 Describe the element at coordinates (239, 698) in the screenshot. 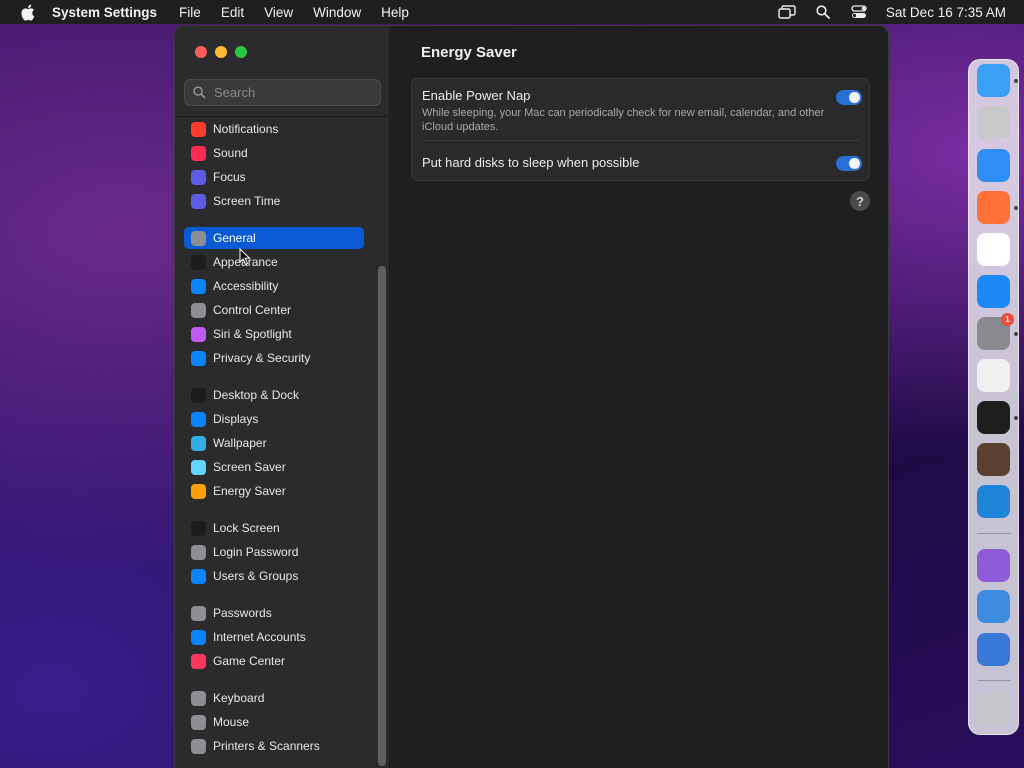

I see `sidebar-item-label: Keyboard` at that location.